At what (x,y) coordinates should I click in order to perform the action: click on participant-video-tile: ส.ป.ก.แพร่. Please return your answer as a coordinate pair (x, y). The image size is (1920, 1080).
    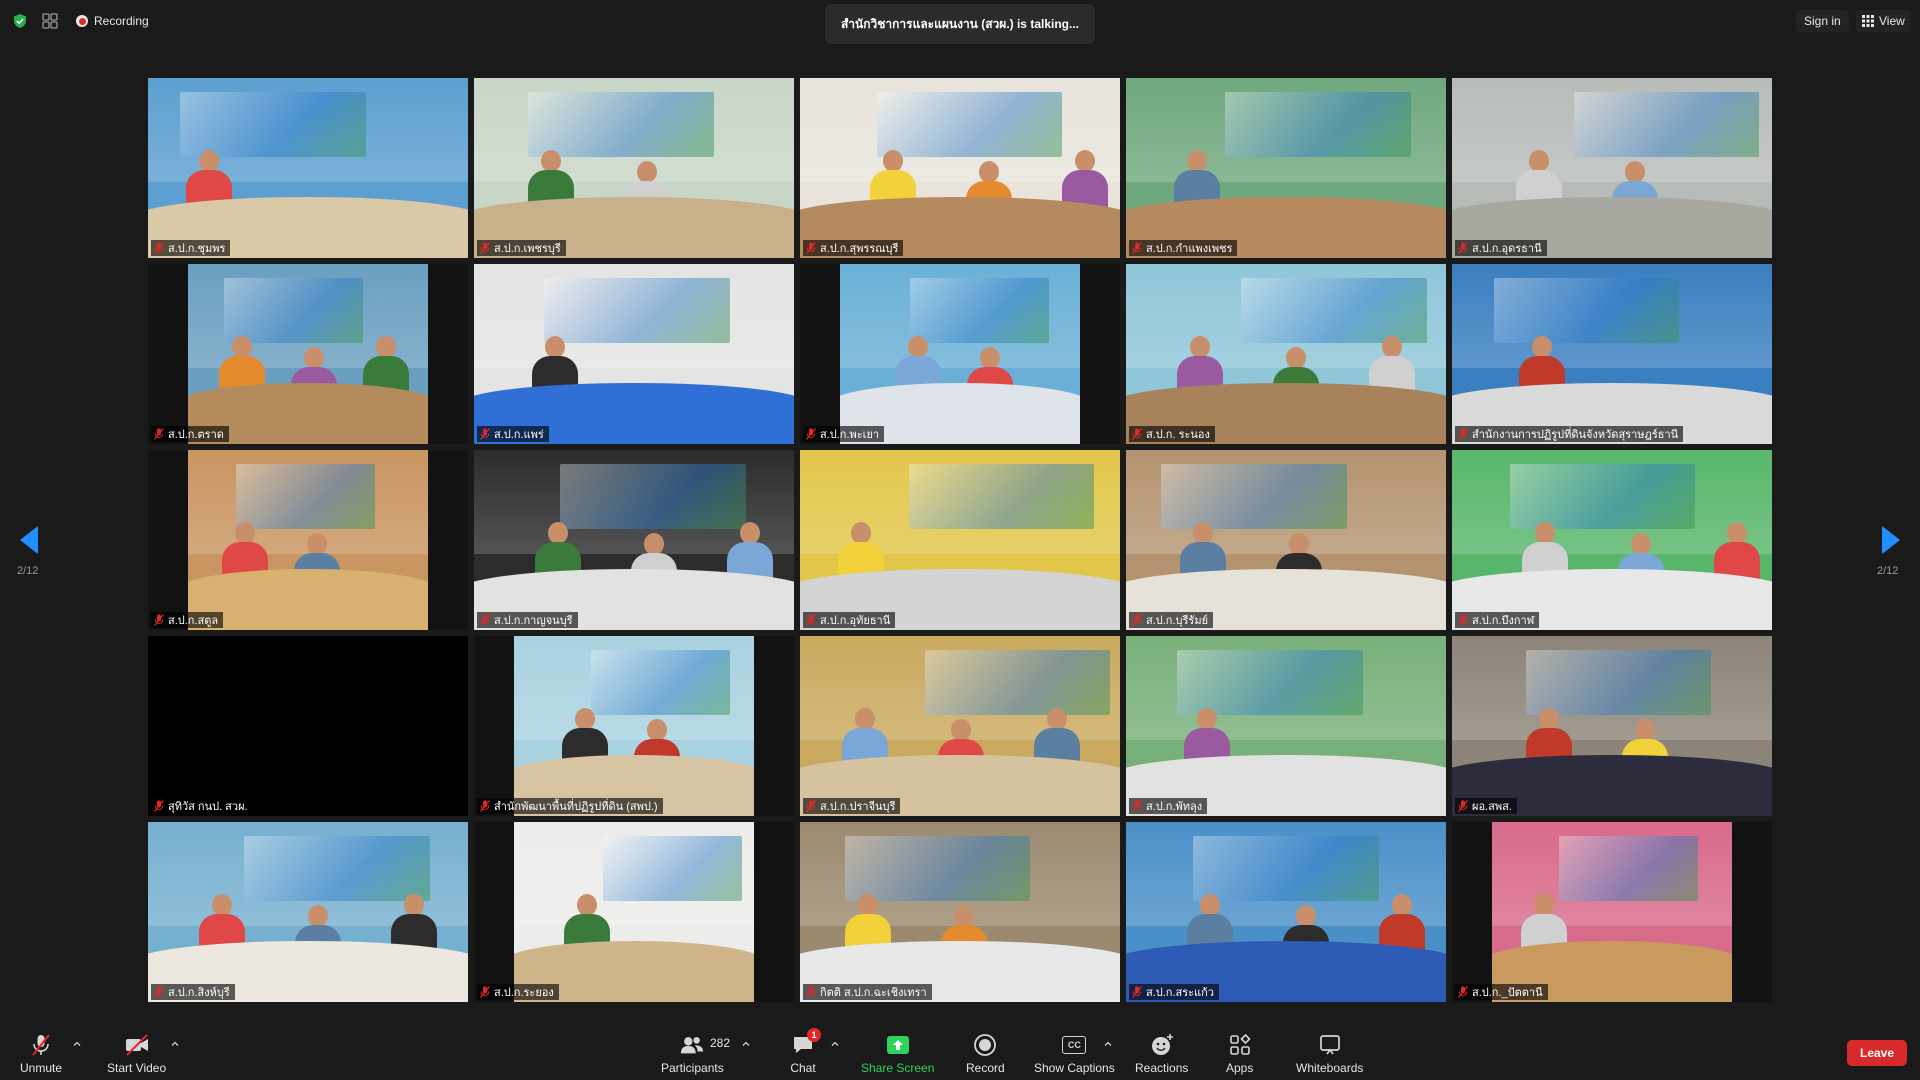
    Looking at the image, I should click on (634, 354).